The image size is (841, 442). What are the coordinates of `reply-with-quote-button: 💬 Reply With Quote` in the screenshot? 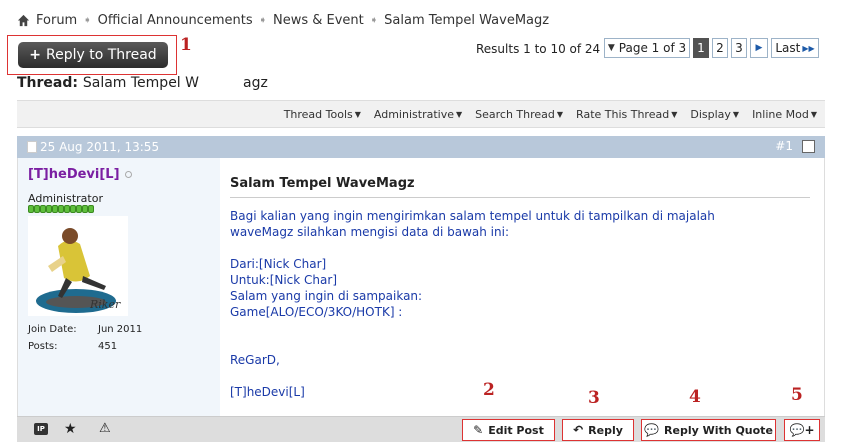 It's located at (708, 430).